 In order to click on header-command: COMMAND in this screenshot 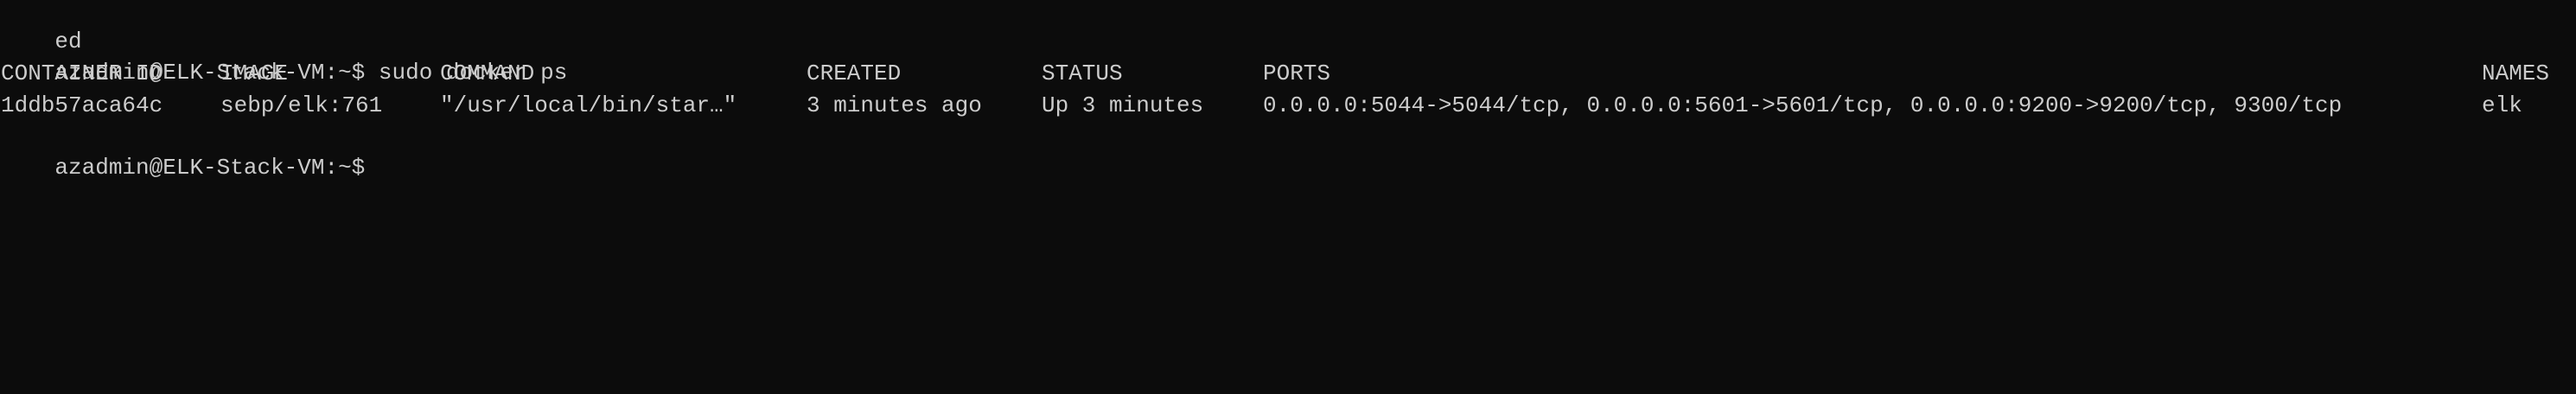, I will do `click(487, 73)`.